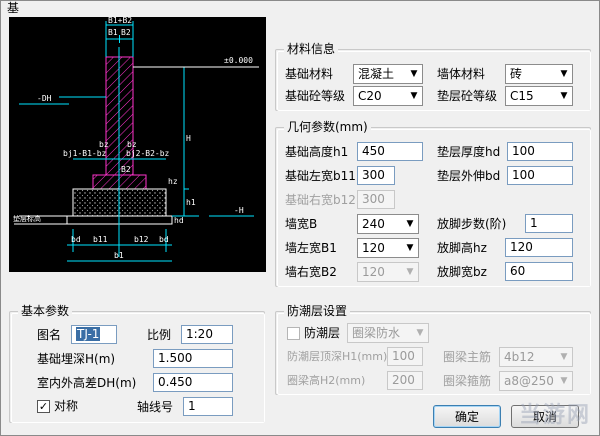 Image resolution: width=600 pixels, height=436 pixels. I want to click on foundation-material-select: 混凝土 ▼, so click(388, 74).